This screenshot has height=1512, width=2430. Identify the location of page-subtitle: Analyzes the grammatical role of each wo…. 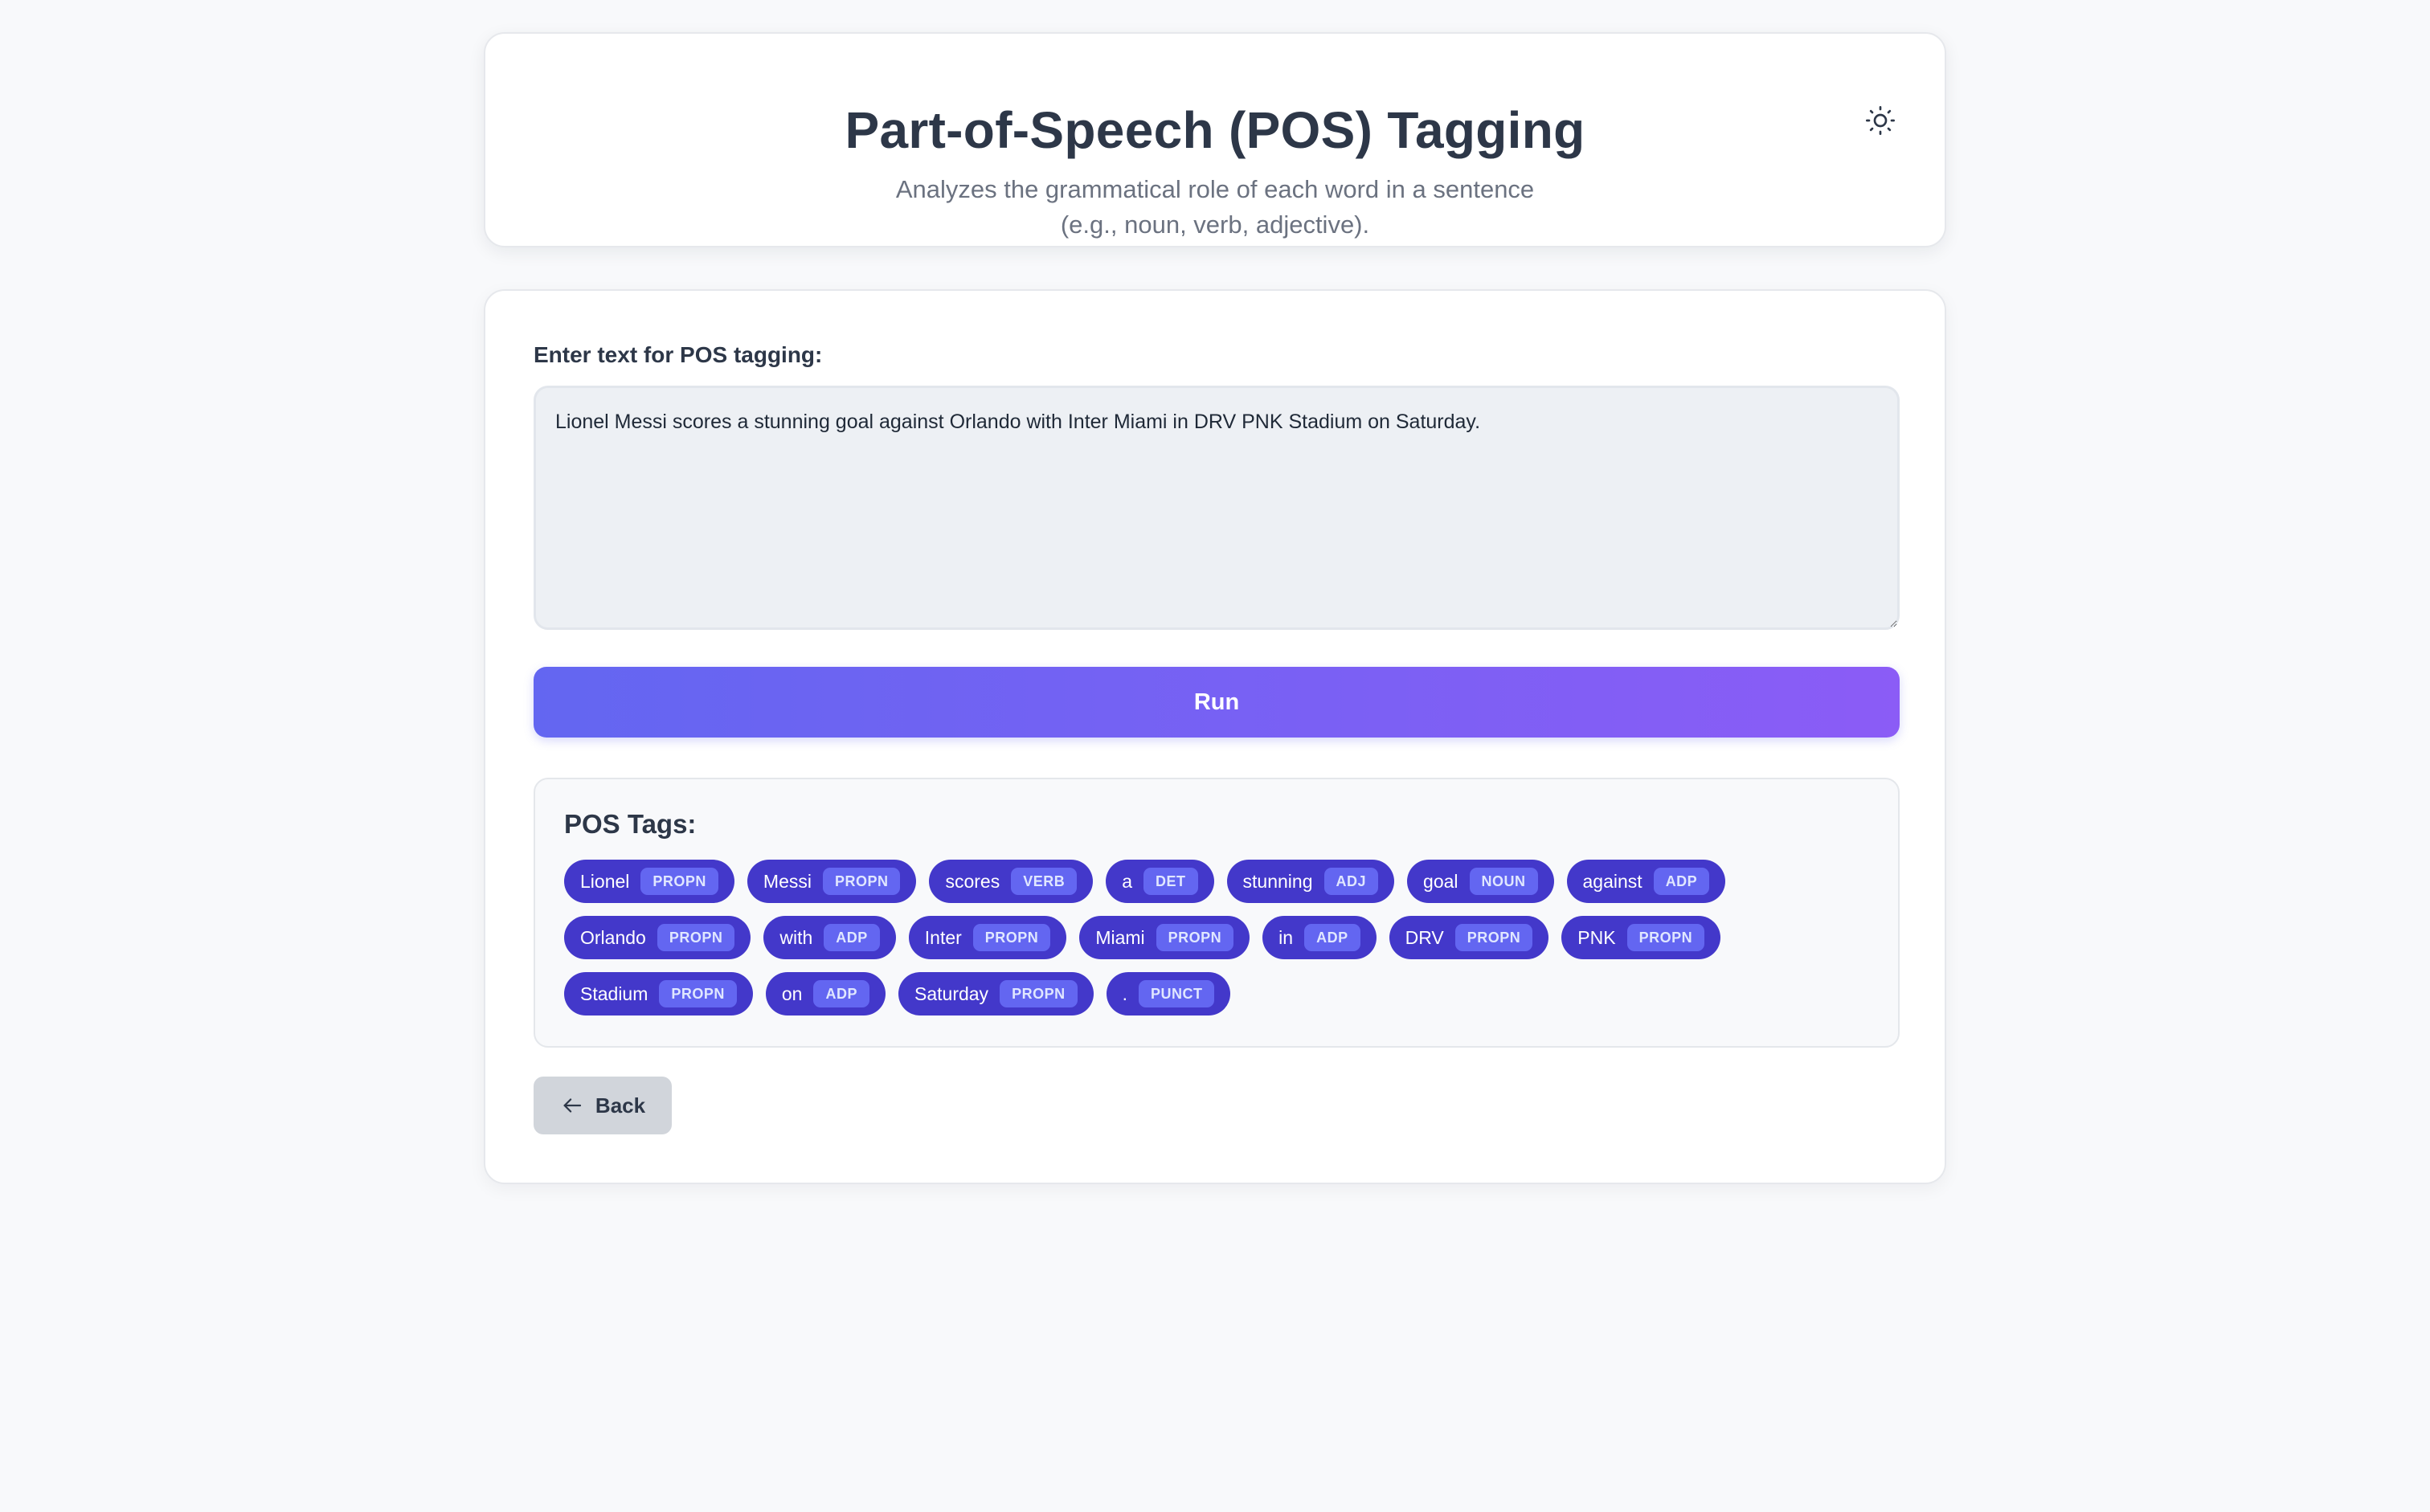
(1215, 208).